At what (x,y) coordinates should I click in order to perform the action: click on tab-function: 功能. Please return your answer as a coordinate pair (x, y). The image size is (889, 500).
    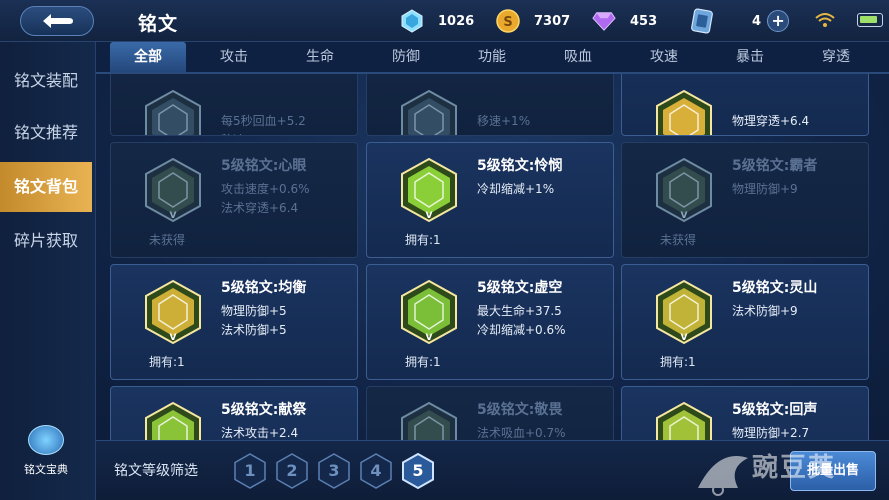
    Looking at the image, I should click on (492, 57).